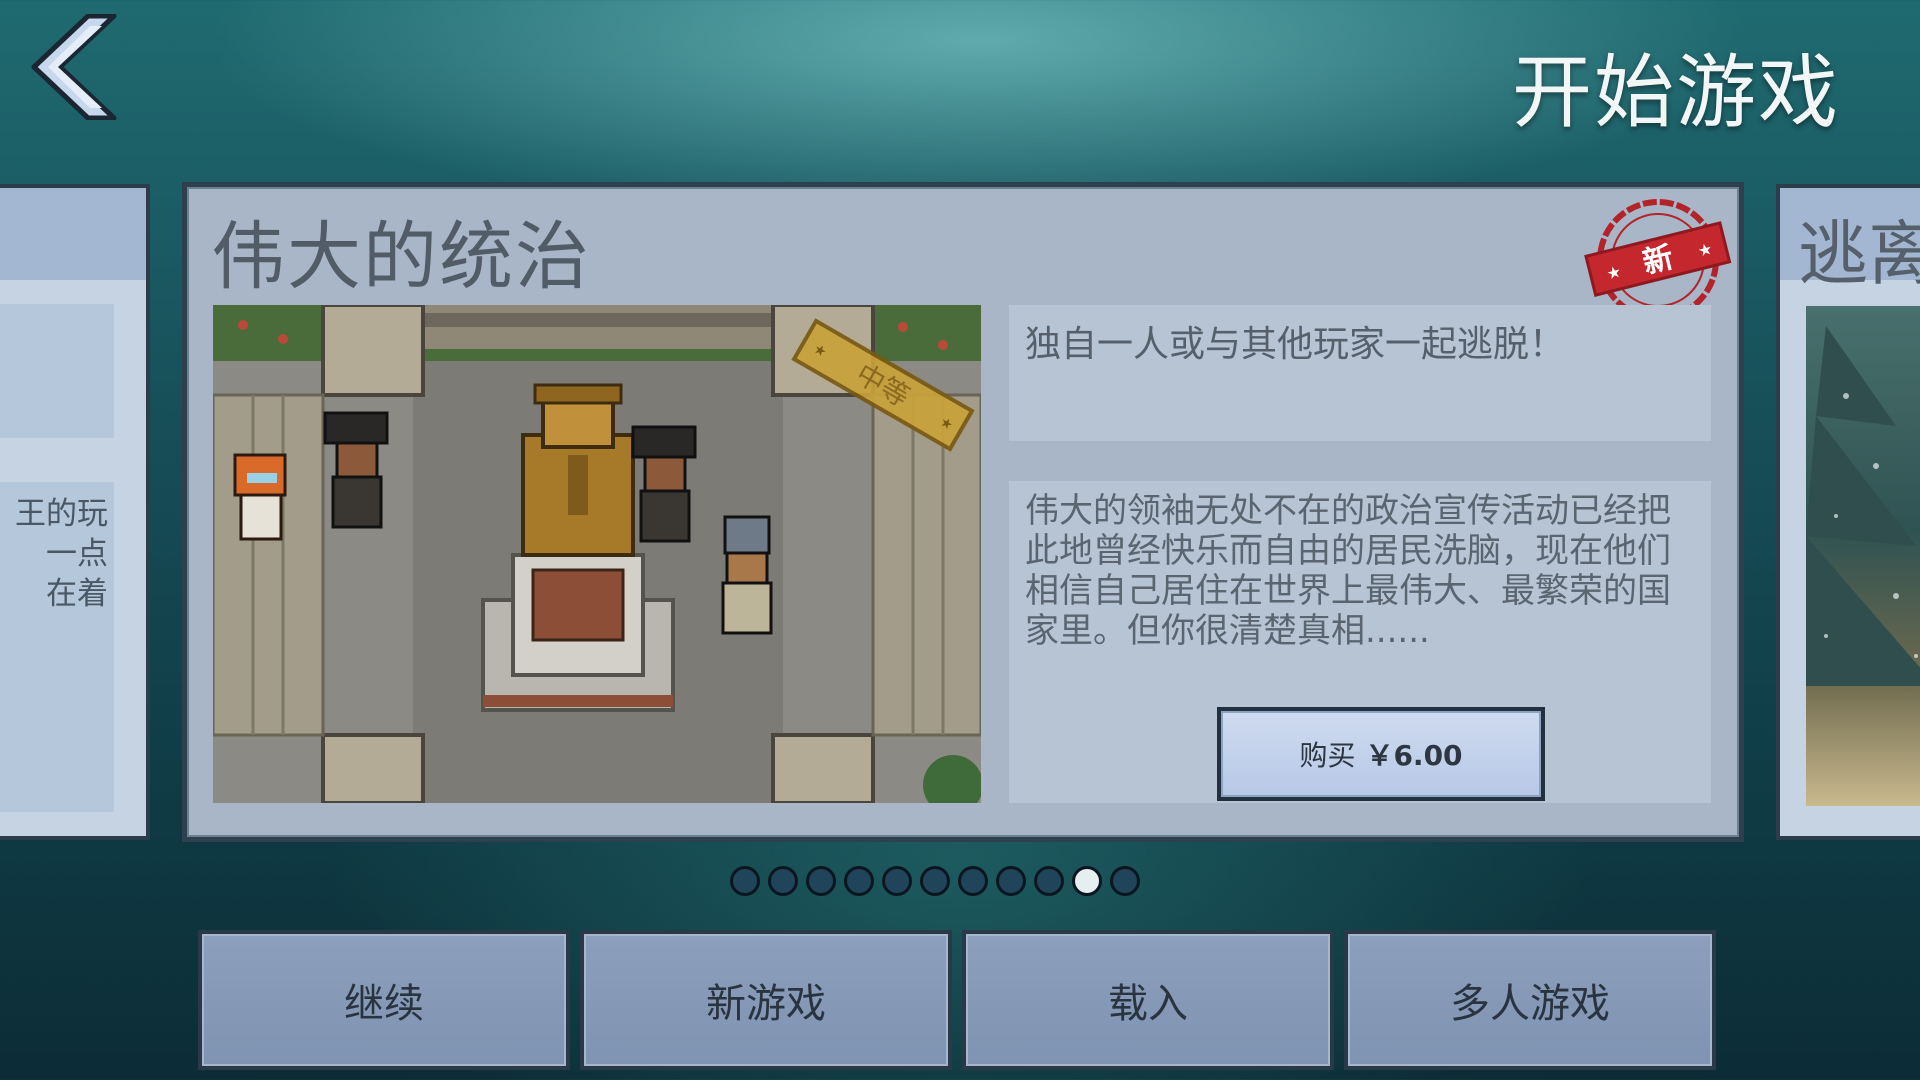  Describe the element at coordinates (1360, 373) in the screenshot. I see `tagline-panel: 独自一人或与其他玩家一起逃脱！` at that location.